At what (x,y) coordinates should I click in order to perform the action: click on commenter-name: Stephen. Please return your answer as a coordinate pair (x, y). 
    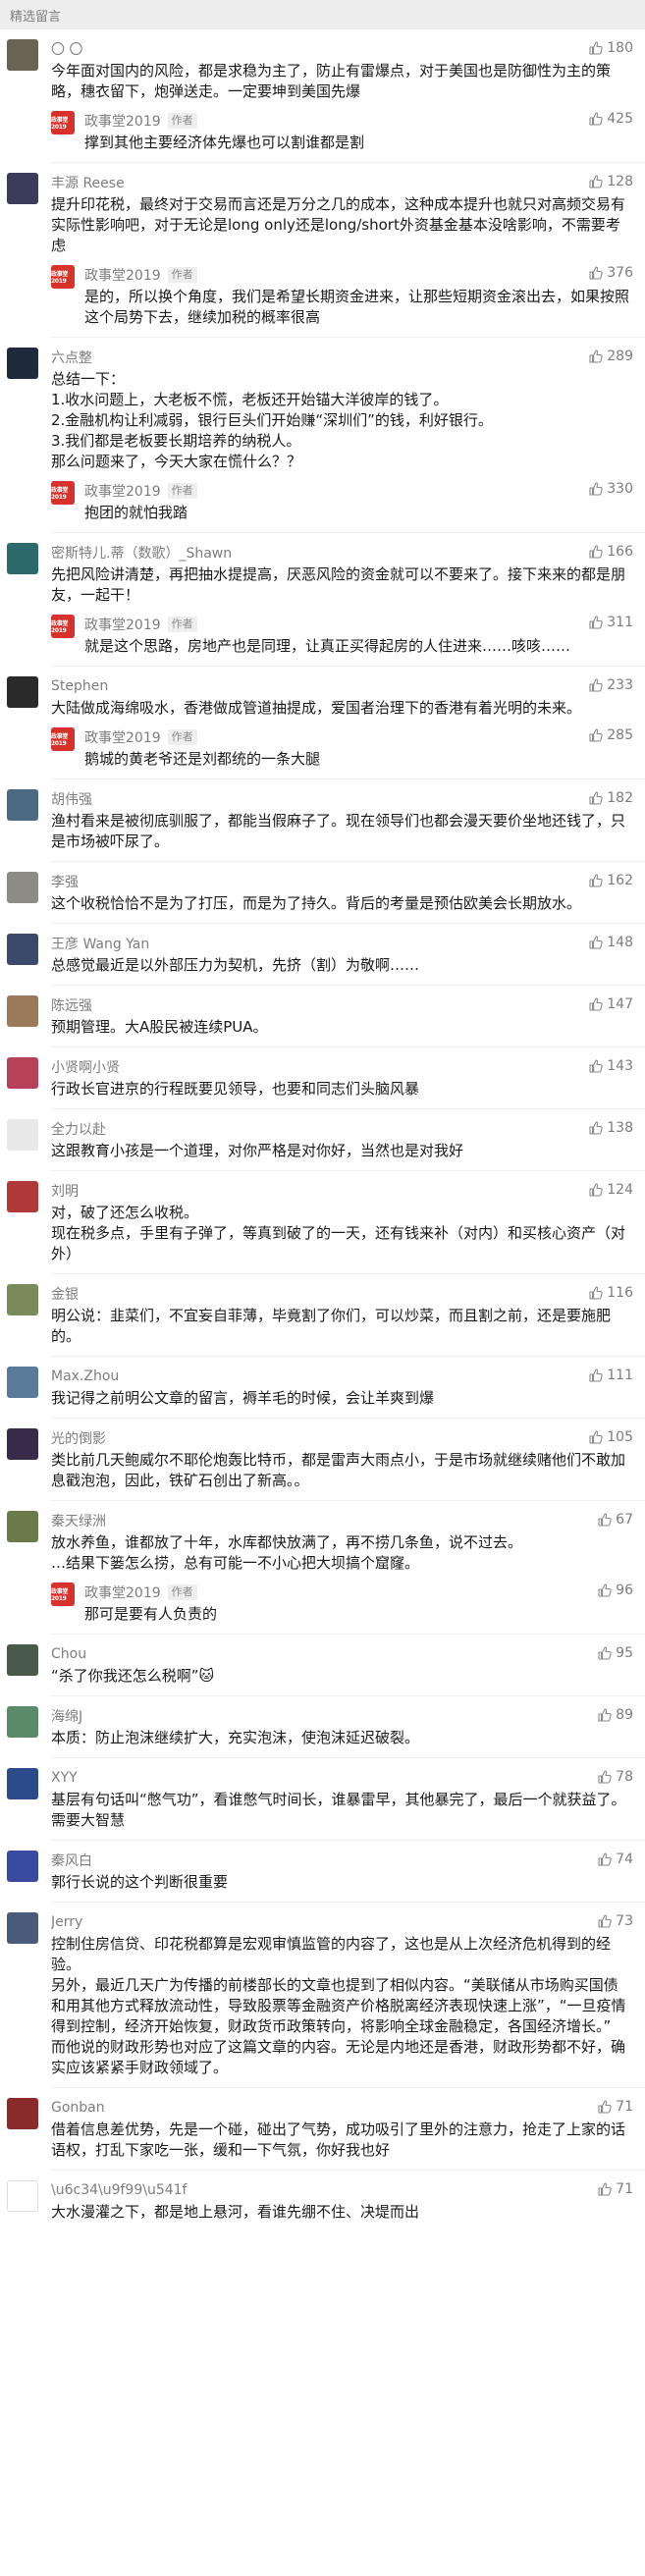
    Looking at the image, I should click on (79, 686).